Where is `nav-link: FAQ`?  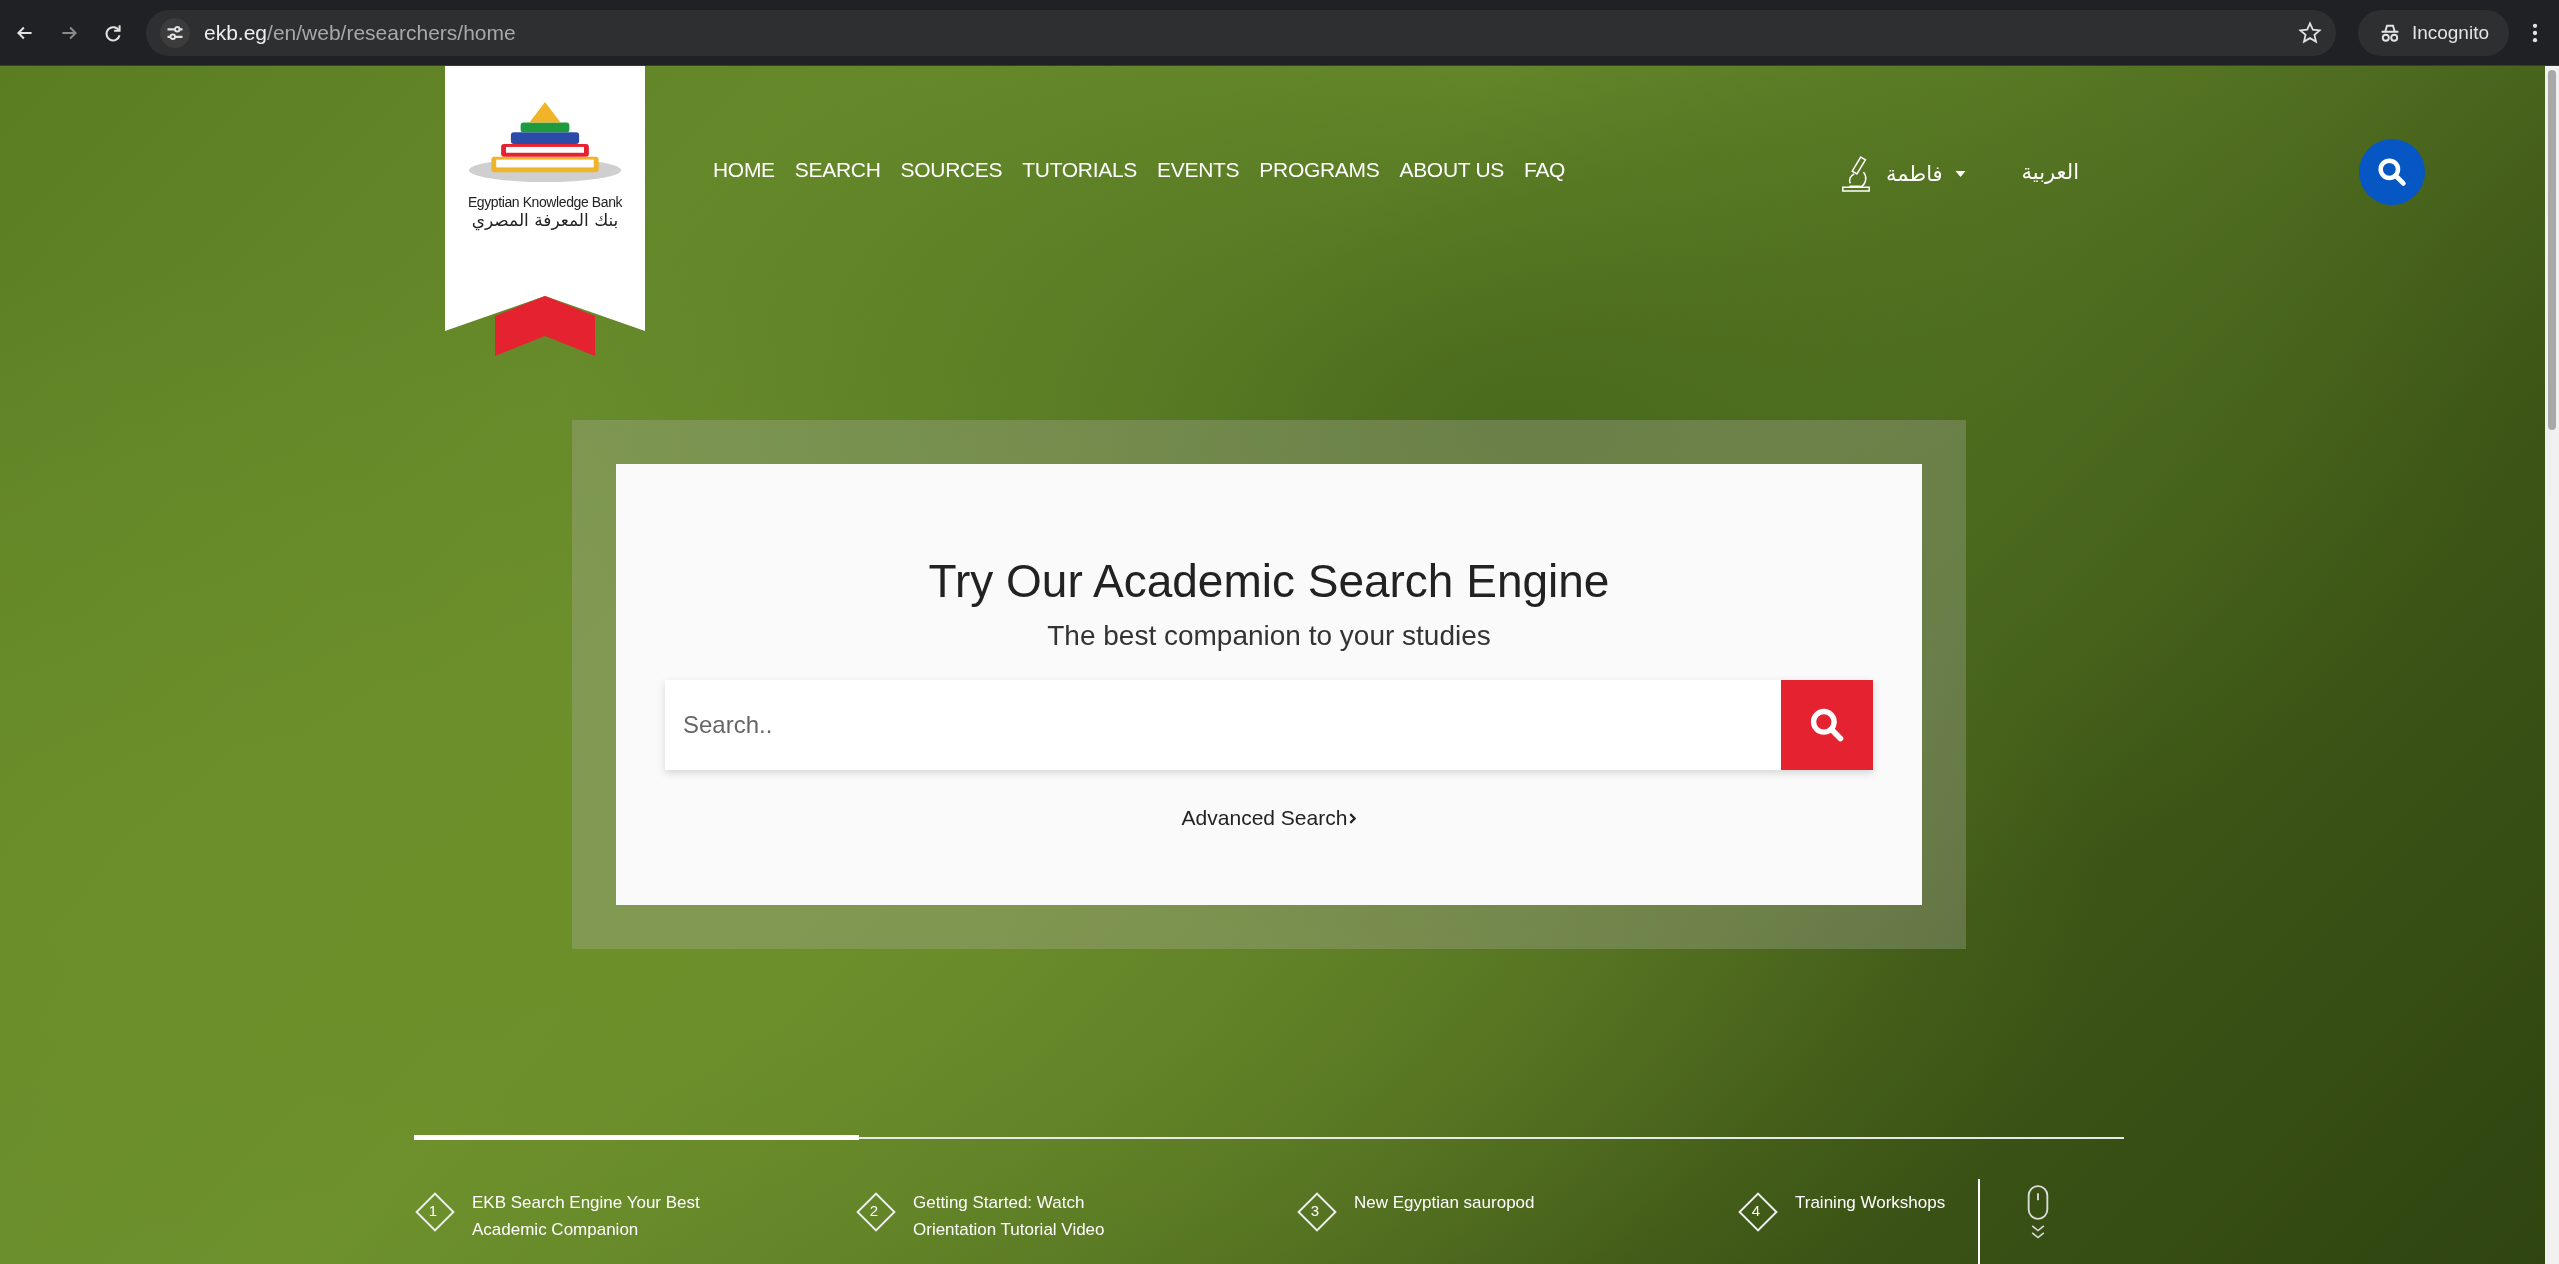 nav-link: FAQ is located at coordinates (1545, 170).